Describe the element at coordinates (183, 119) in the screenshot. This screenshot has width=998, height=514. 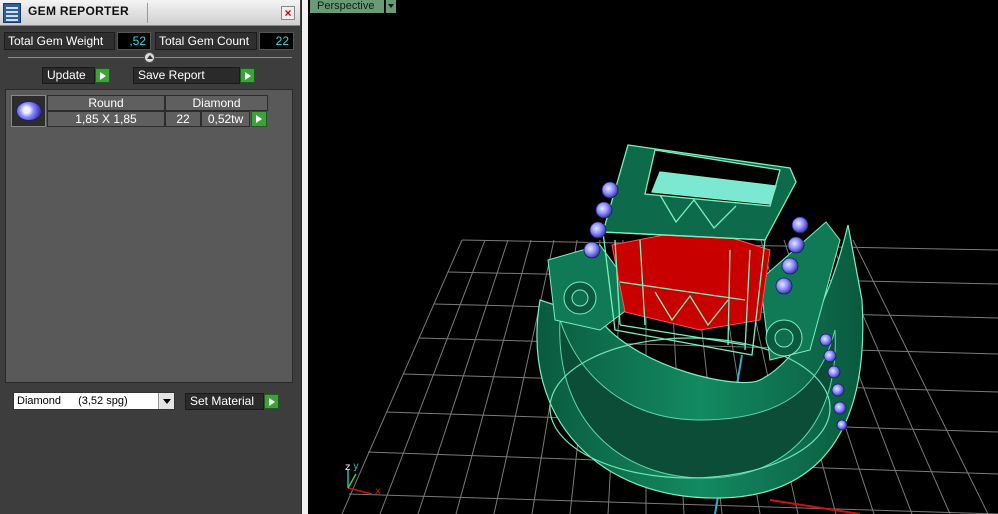
I see `gem-count-cell: 22` at that location.